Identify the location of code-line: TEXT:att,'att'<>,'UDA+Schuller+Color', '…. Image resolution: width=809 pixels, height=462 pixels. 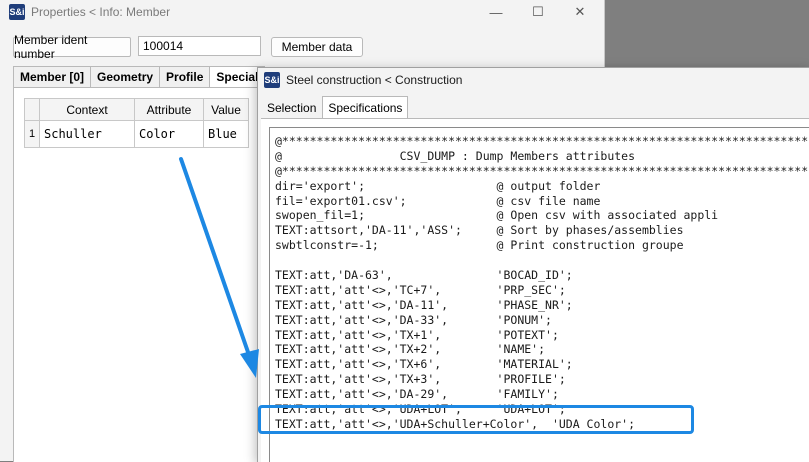
(455, 423).